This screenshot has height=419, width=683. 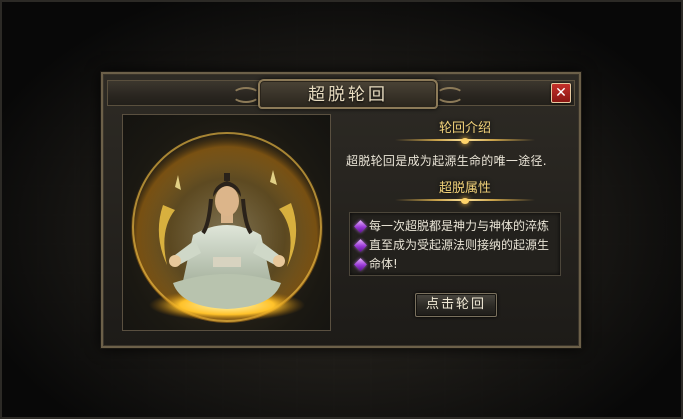 I want to click on list-item: 直至成为受起源法则接纳的起源生, so click(x=452, y=245).